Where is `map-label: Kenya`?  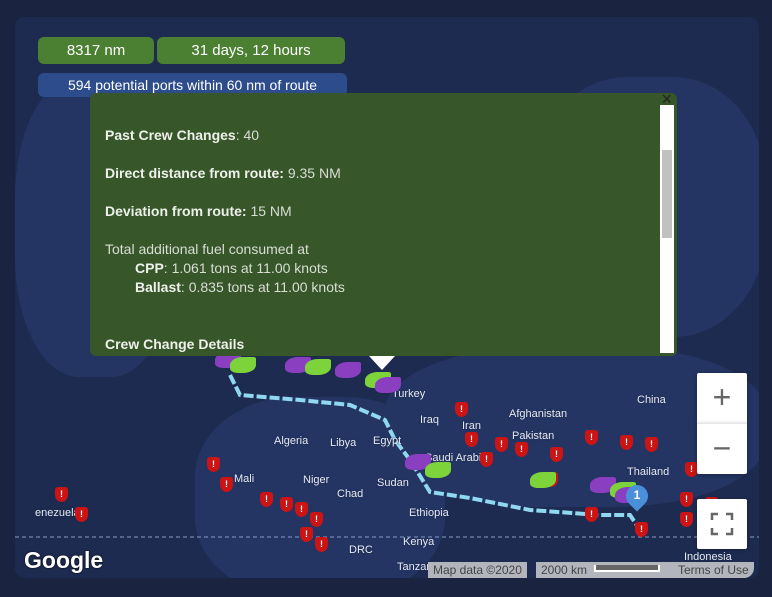 map-label: Kenya is located at coordinates (419, 542).